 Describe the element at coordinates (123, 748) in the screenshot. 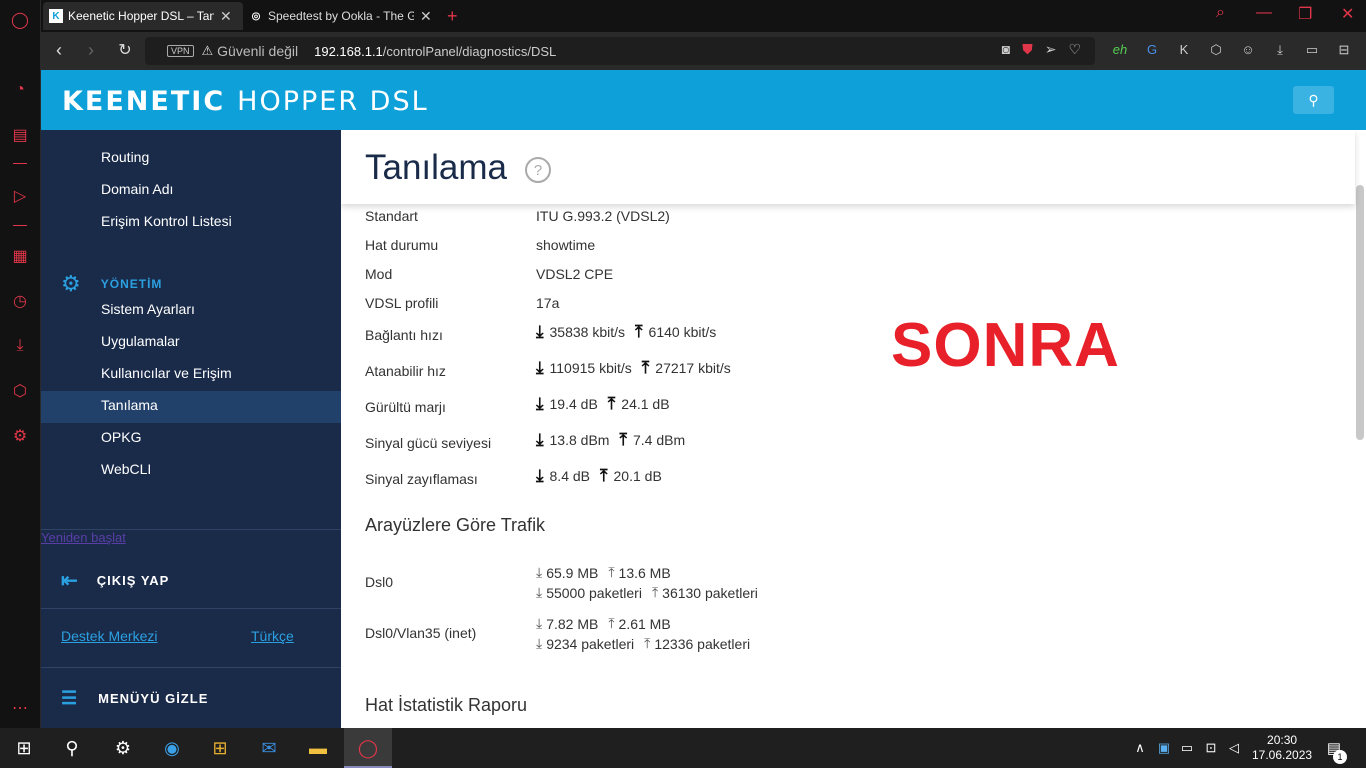

I see `settings-icon: ⚙` at that location.